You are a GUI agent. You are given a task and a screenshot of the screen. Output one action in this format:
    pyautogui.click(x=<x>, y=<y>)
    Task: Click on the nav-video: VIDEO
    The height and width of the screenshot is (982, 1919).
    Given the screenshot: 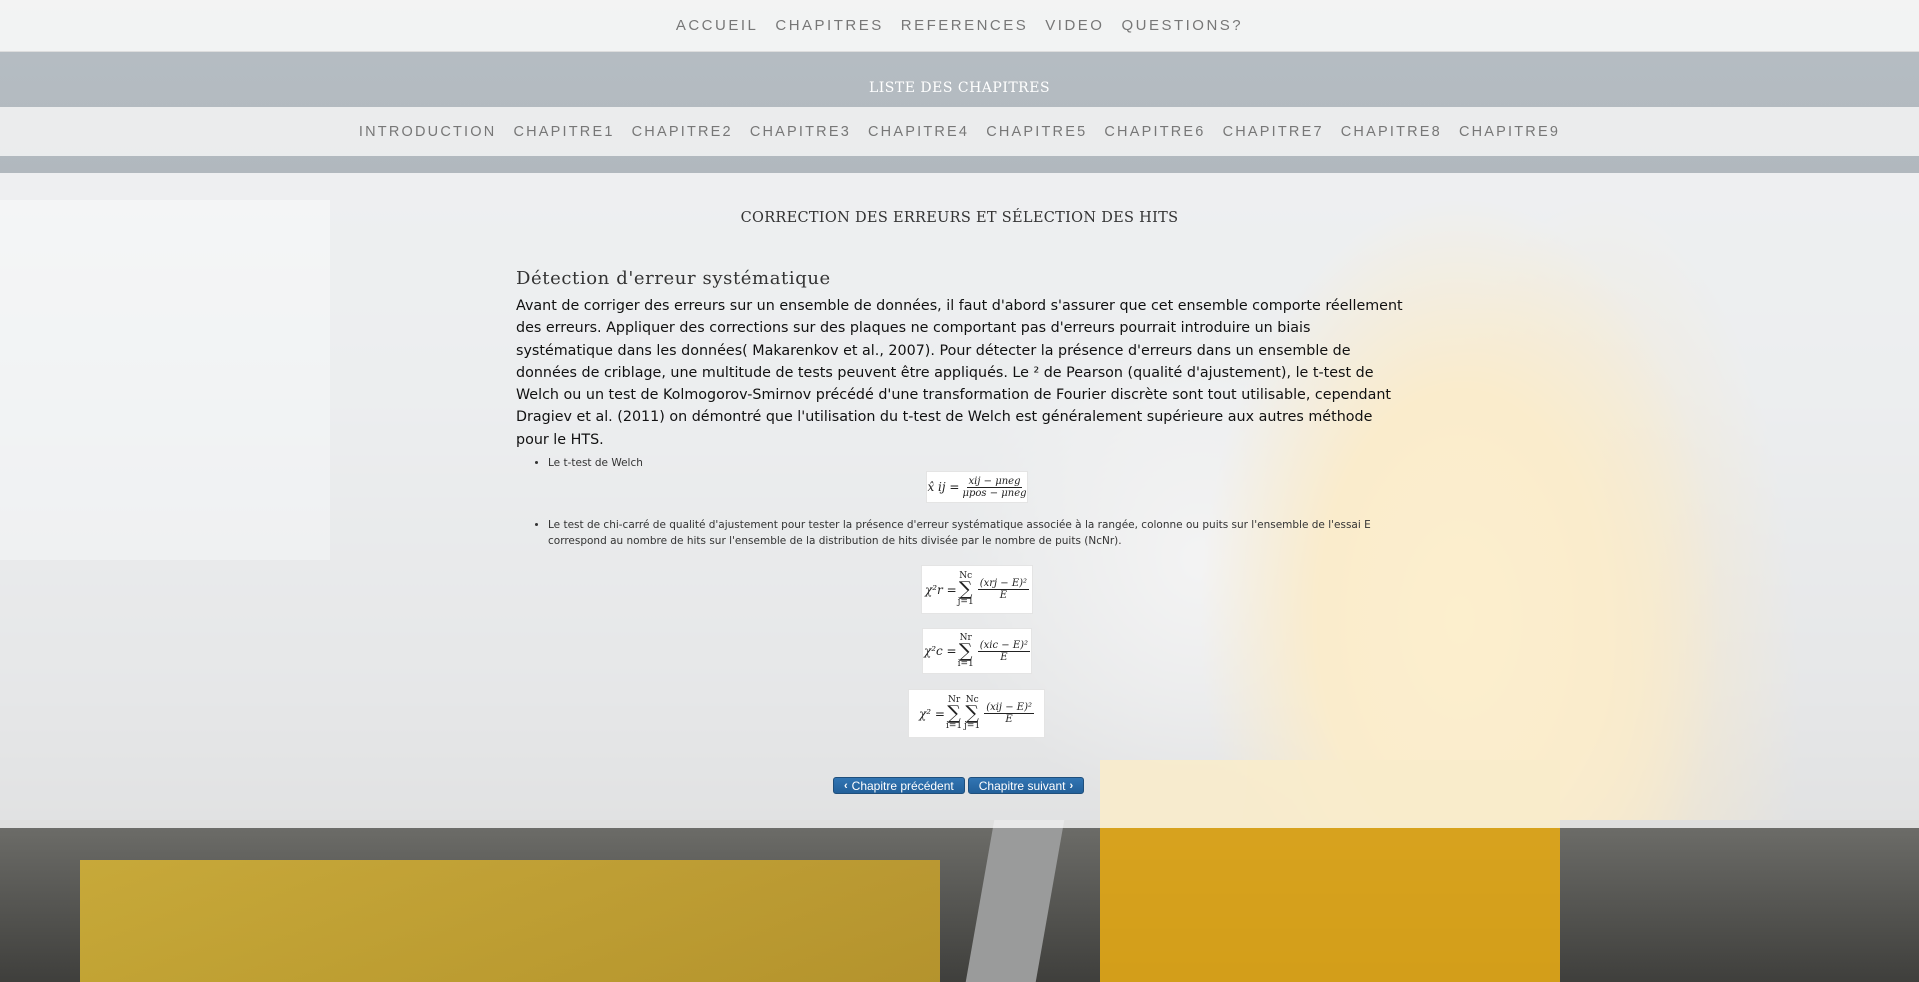 What is the action you would take?
    pyautogui.click(x=1074, y=25)
    